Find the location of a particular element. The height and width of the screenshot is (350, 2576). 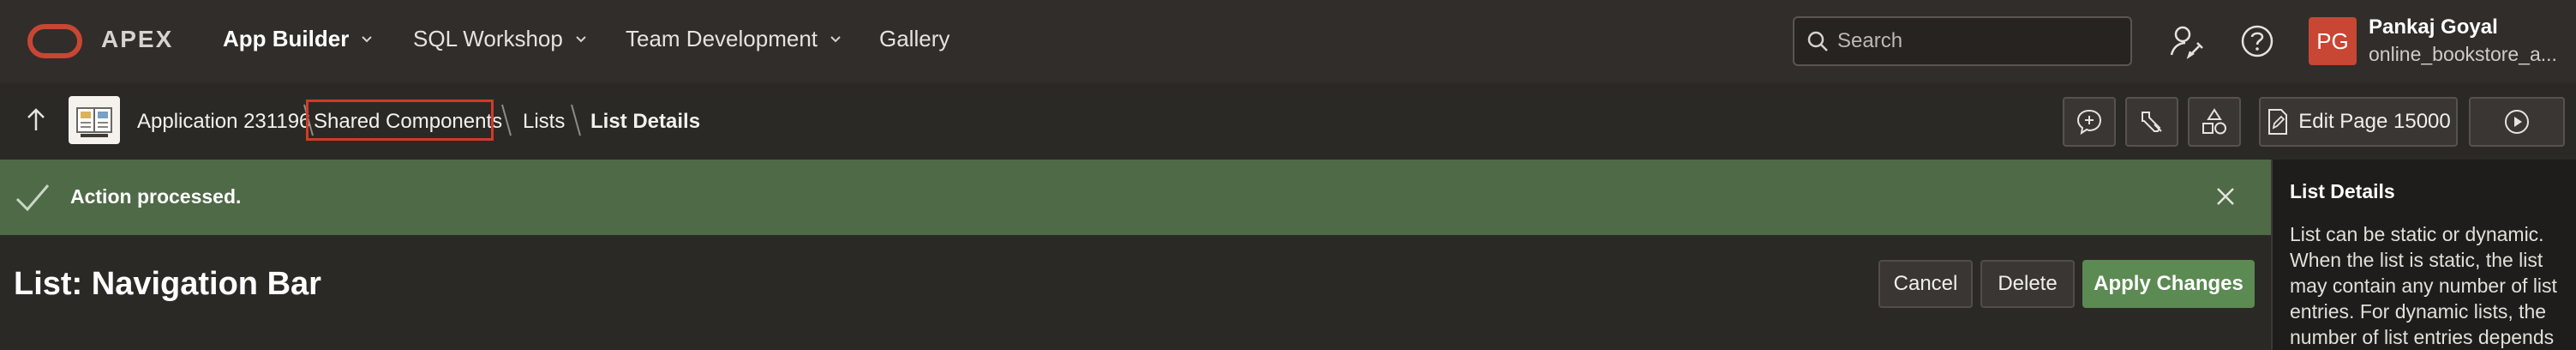

breadcrumb-application: Application 231196 is located at coordinates (223, 122).